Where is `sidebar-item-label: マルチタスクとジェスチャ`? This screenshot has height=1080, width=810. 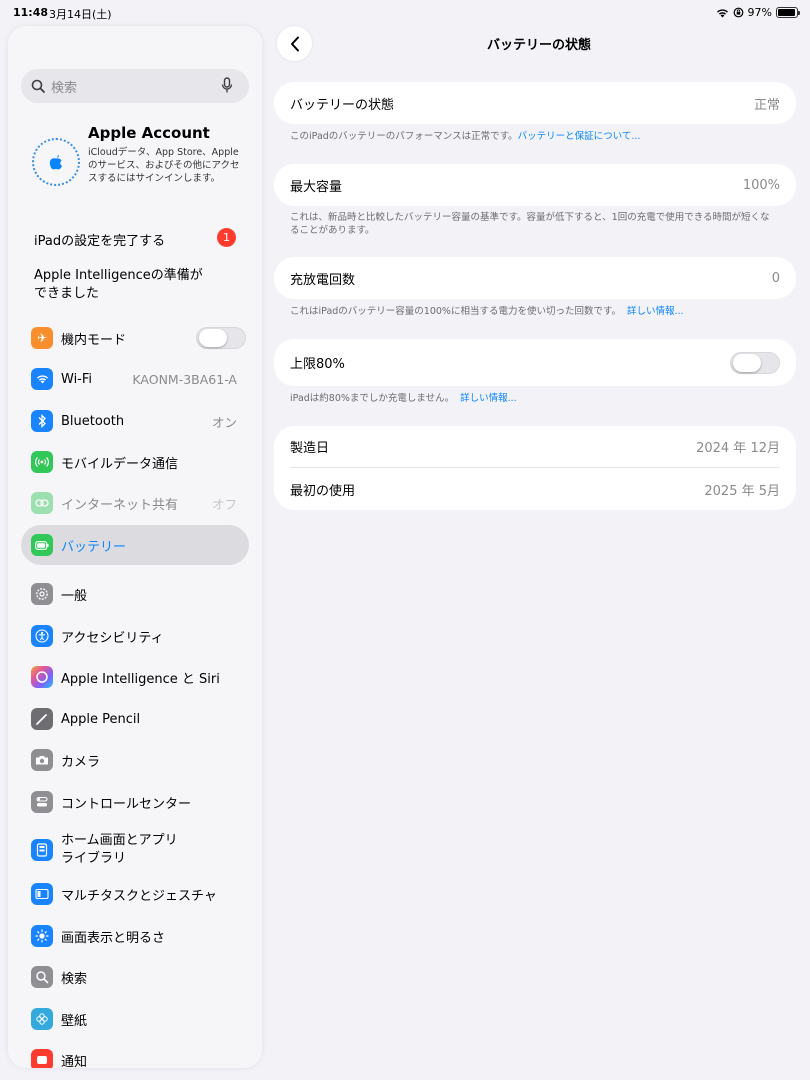 sidebar-item-label: マルチタスクとジェスチャ is located at coordinates (139, 896).